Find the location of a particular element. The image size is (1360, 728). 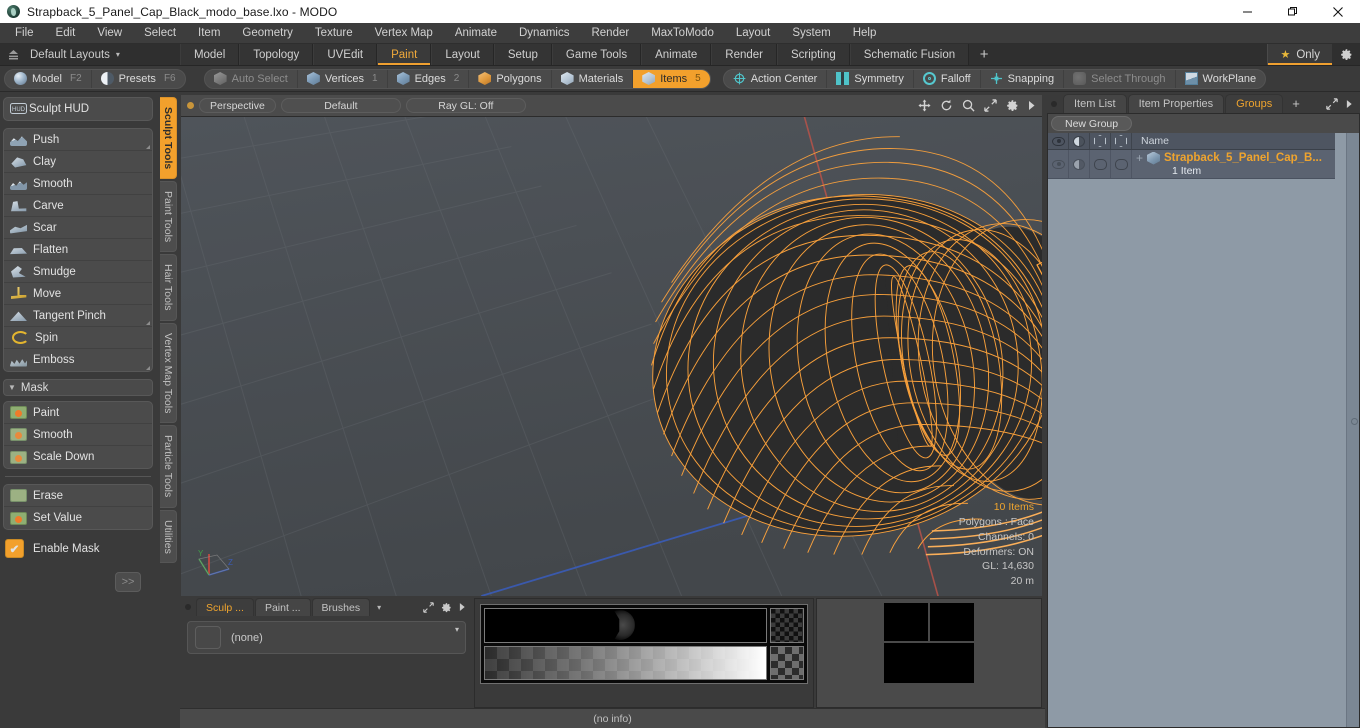

tool-push: Push is located at coordinates (78, 140).